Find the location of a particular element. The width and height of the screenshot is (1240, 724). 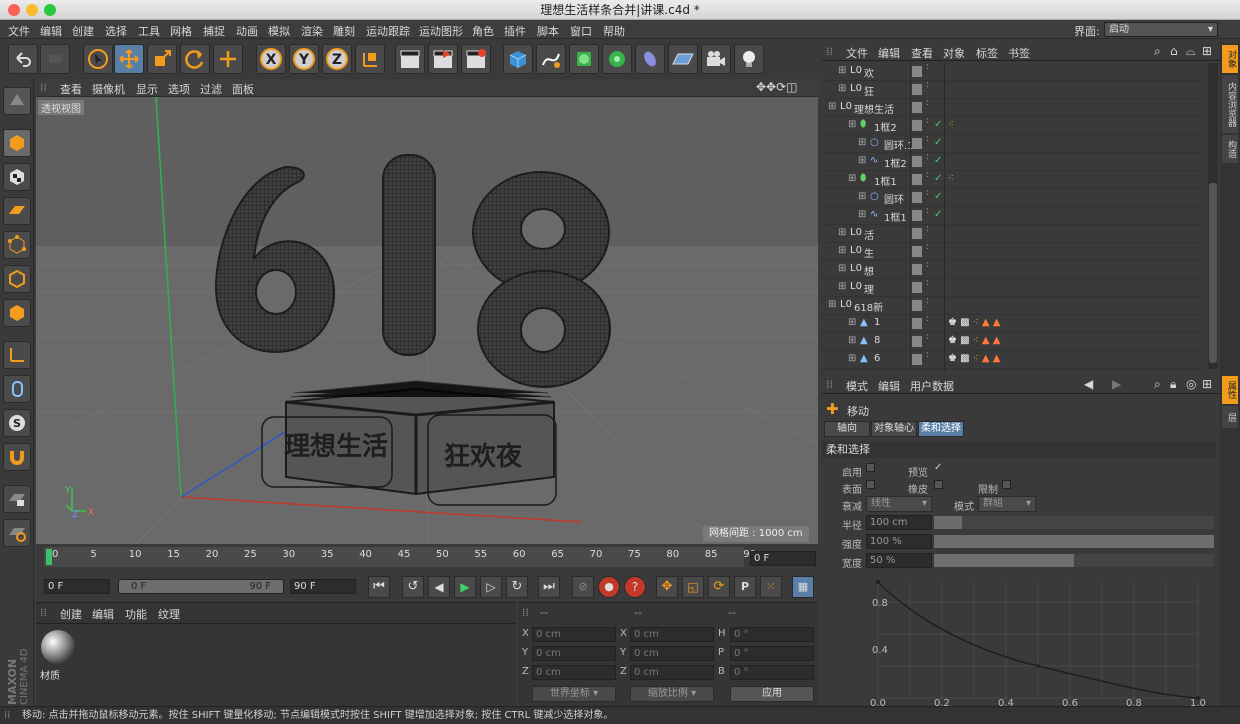

attribute-menu-mode: 模式 is located at coordinates (857, 386).